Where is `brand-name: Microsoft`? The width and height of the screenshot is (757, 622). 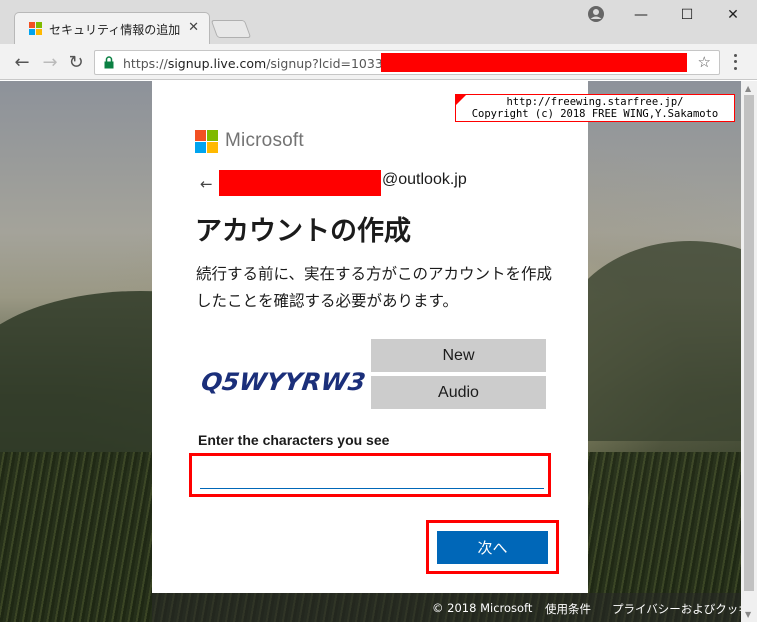 brand-name: Microsoft is located at coordinates (264, 140).